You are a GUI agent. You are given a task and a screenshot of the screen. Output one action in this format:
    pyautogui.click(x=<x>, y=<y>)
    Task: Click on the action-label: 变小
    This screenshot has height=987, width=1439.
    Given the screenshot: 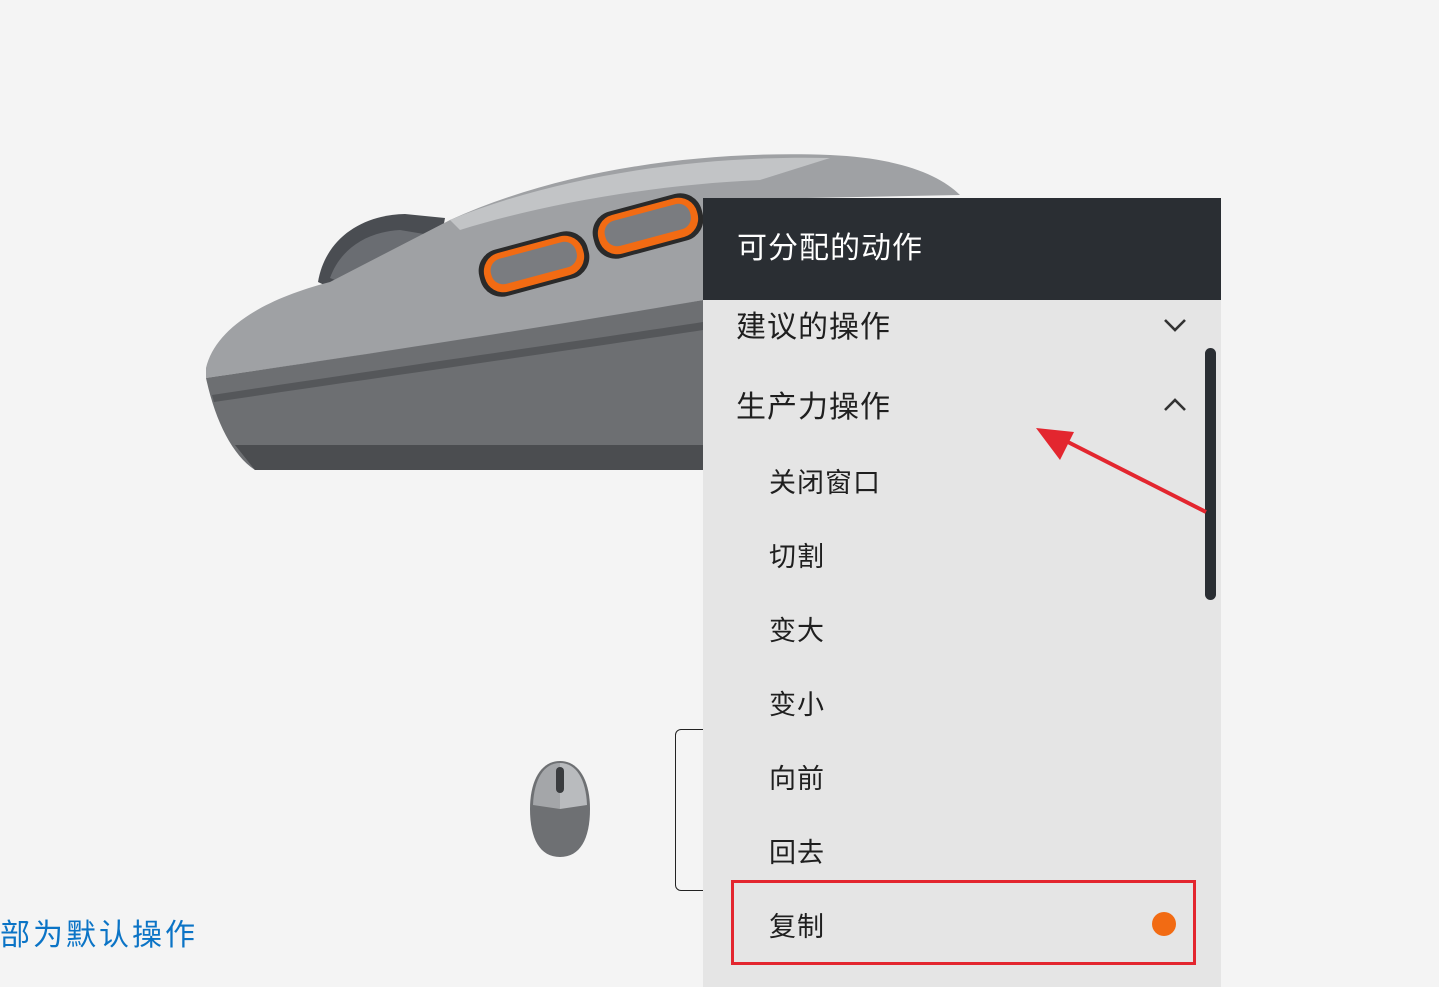 What is the action you would take?
    pyautogui.click(x=797, y=705)
    